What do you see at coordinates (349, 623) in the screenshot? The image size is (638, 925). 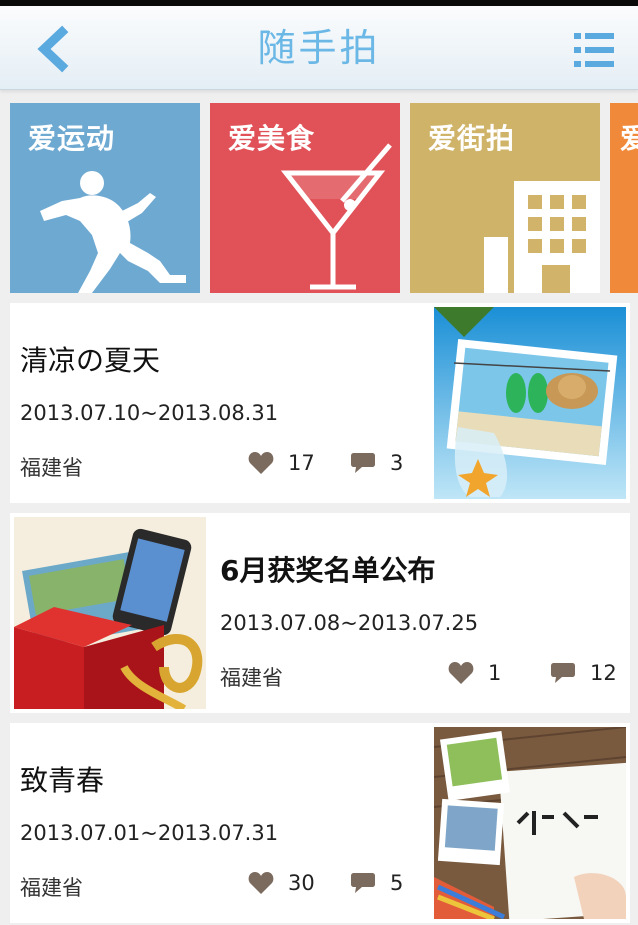 I see `post-date-range: 2013.07.08~2013.07.25` at bounding box center [349, 623].